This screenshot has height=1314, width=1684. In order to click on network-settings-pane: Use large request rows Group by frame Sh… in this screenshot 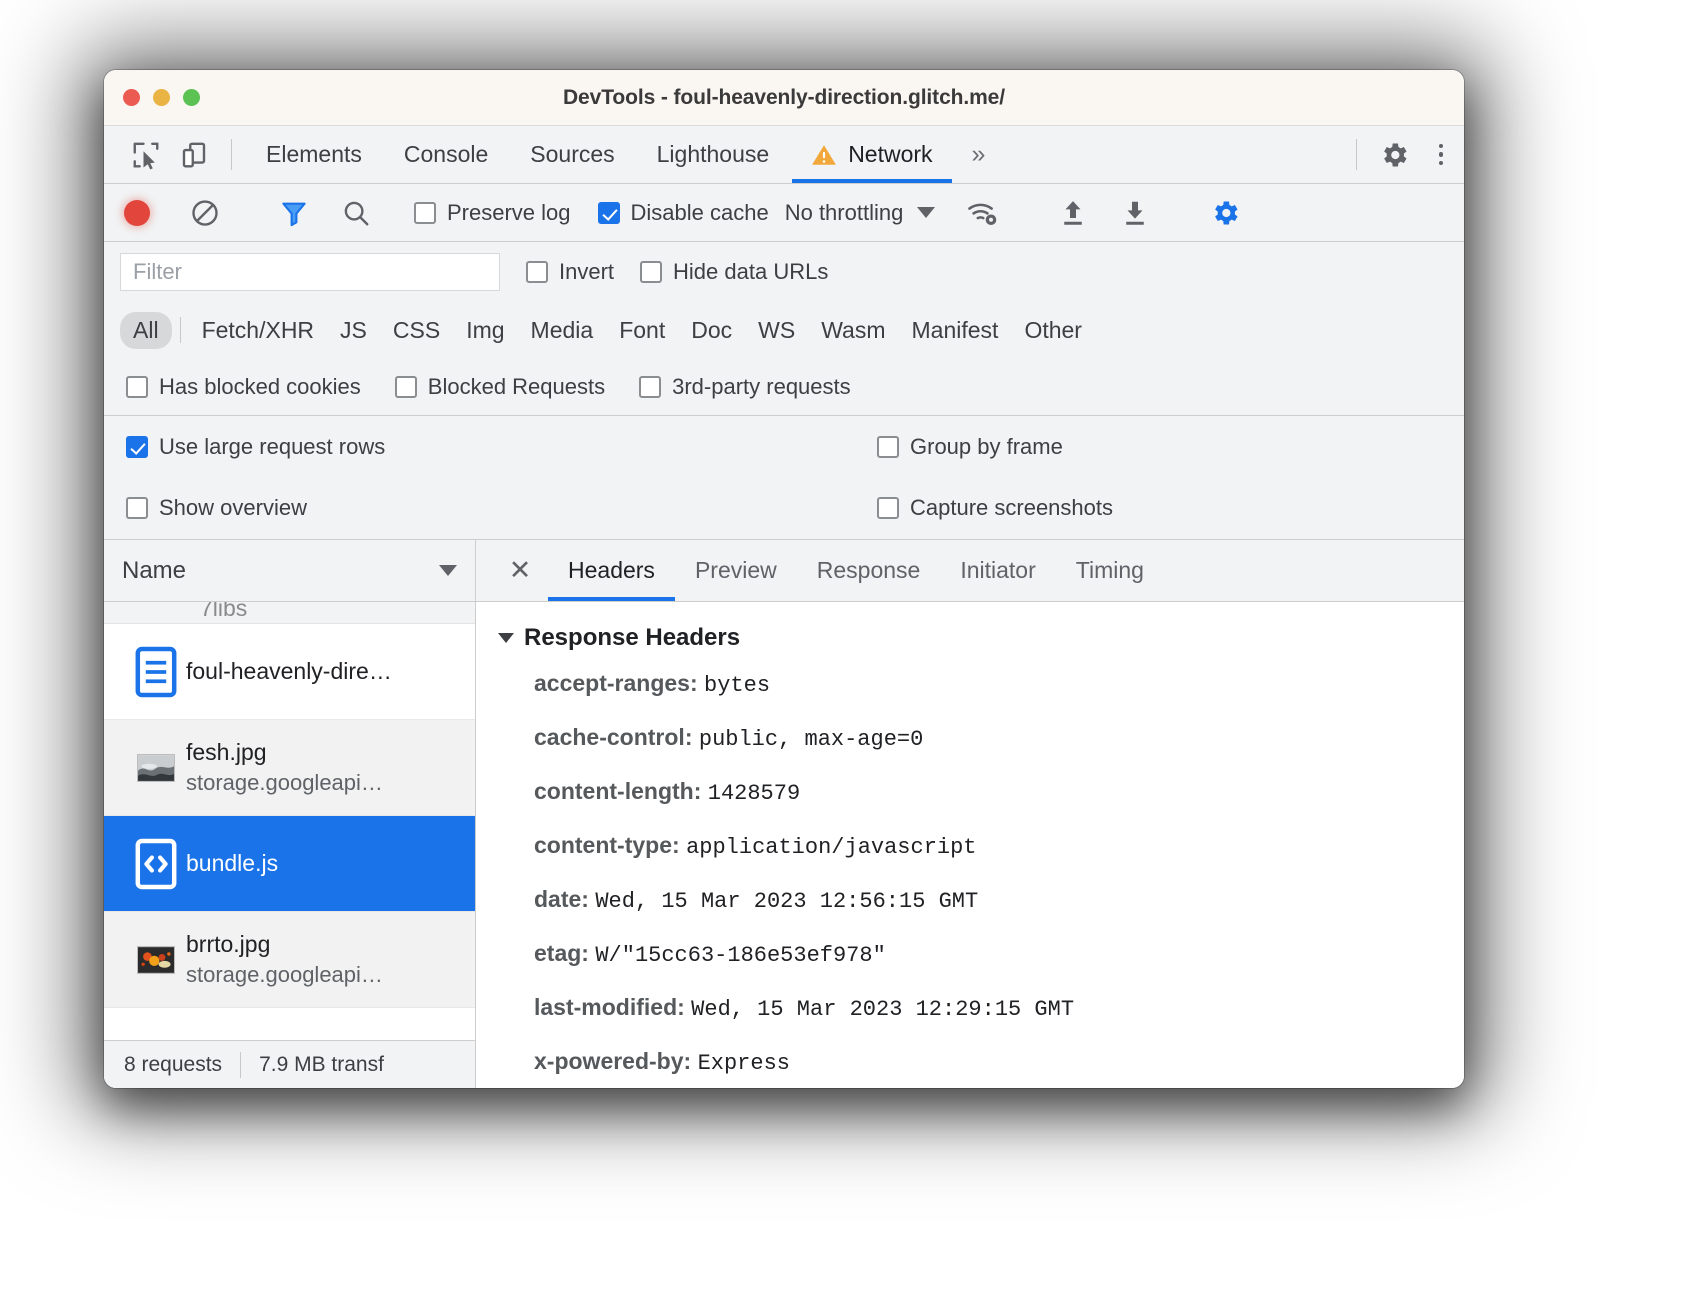, I will do `click(784, 478)`.